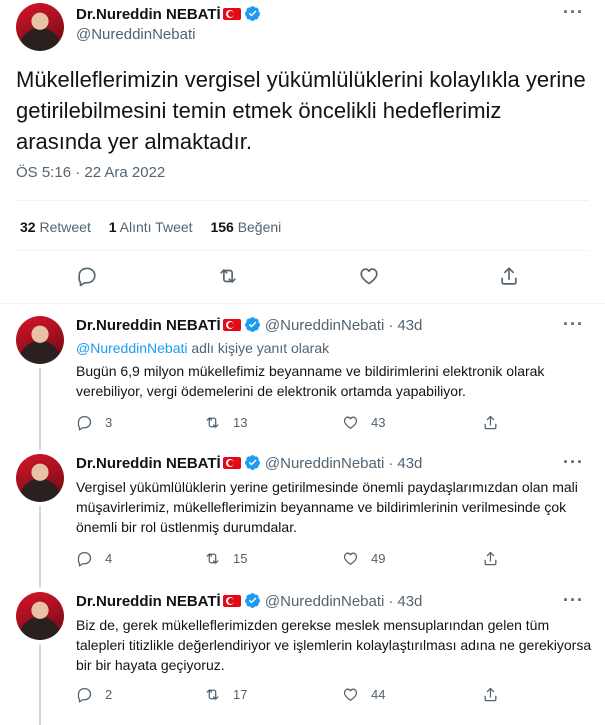 Image resolution: width=605 pixels, height=725 pixels. What do you see at coordinates (363, 558) in the screenshot?
I see `like-button: 49` at bounding box center [363, 558].